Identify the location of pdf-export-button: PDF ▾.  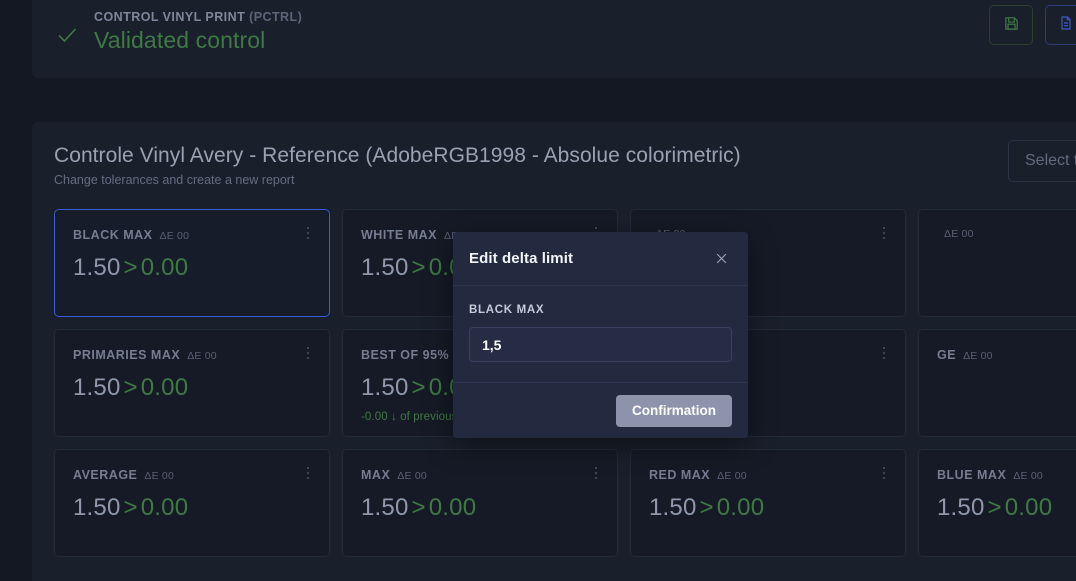
(1060, 25).